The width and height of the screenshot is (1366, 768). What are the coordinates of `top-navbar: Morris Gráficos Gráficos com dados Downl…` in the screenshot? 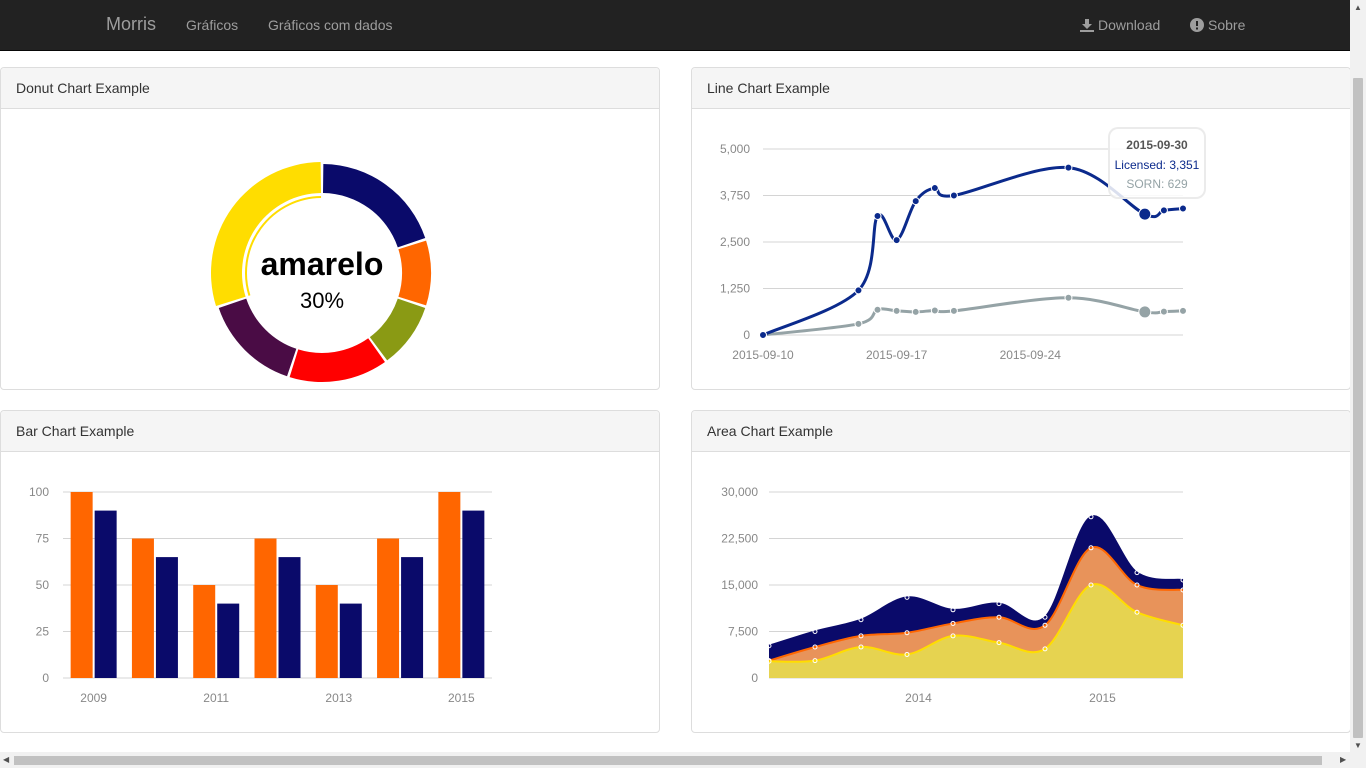 It's located at (675, 25).